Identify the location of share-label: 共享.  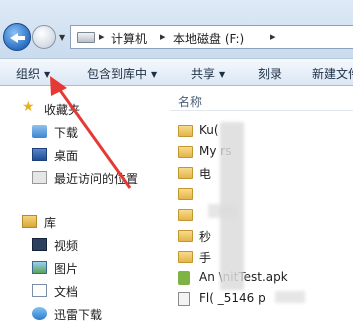
(203, 74).